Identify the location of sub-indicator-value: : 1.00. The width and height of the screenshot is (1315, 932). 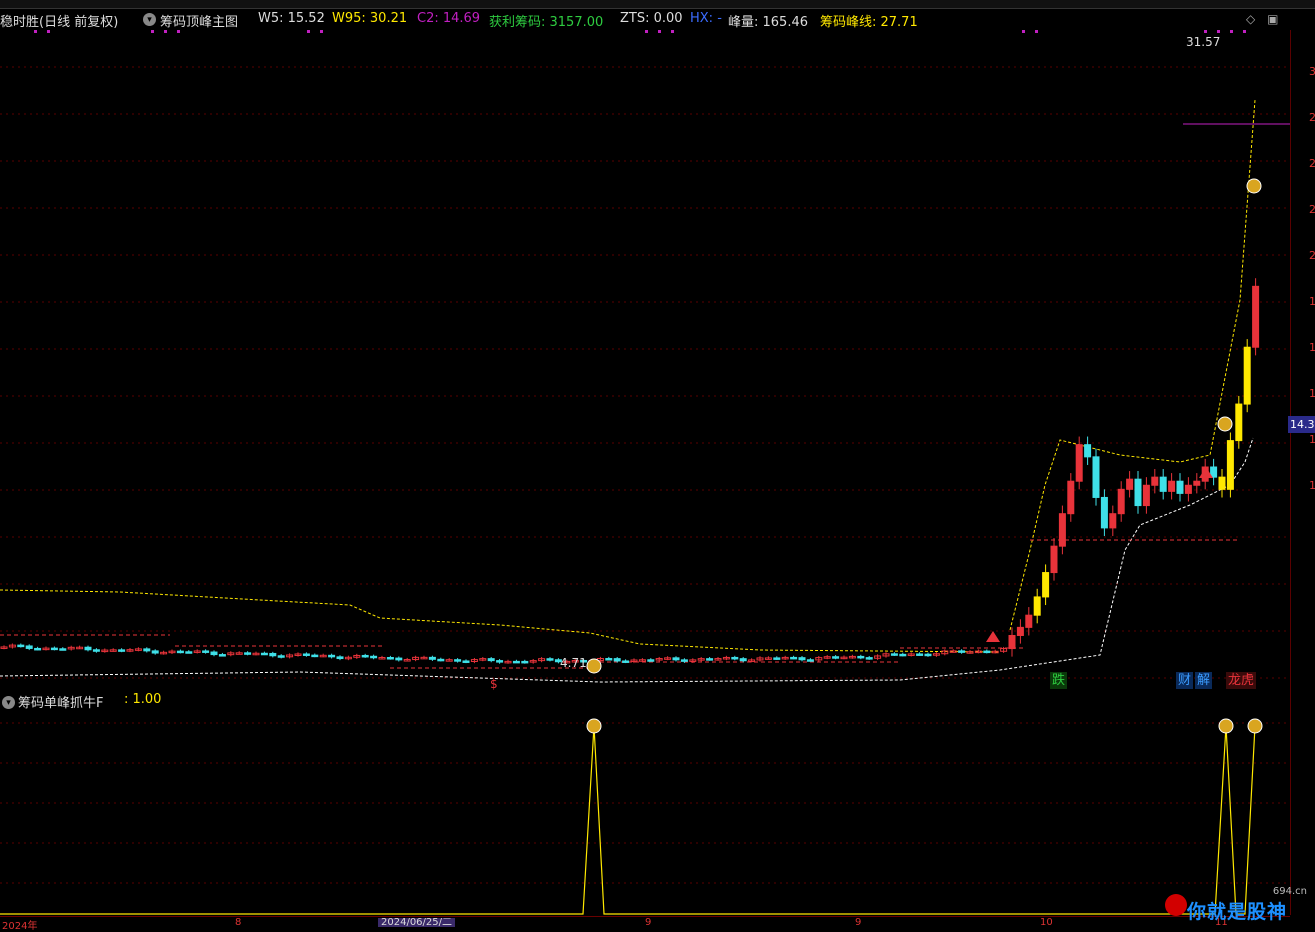
(143, 699).